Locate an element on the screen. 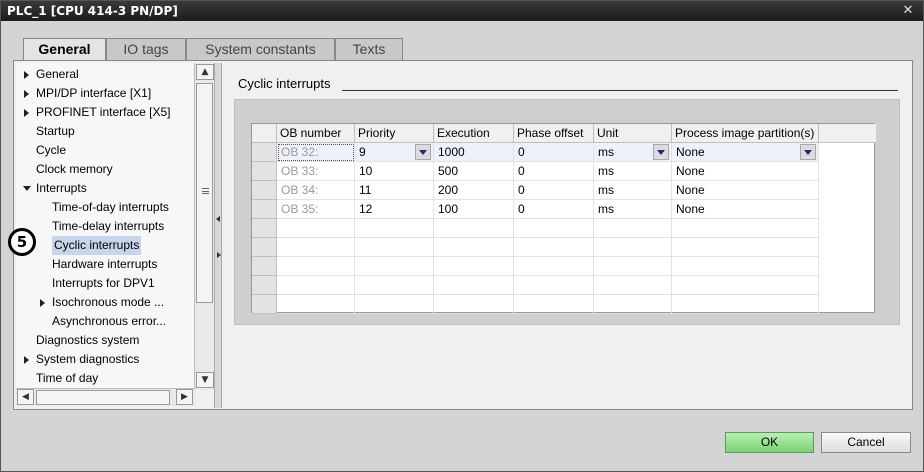 This screenshot has height=472, width=924. column-header: Execution is located at coordinates (474, 133).